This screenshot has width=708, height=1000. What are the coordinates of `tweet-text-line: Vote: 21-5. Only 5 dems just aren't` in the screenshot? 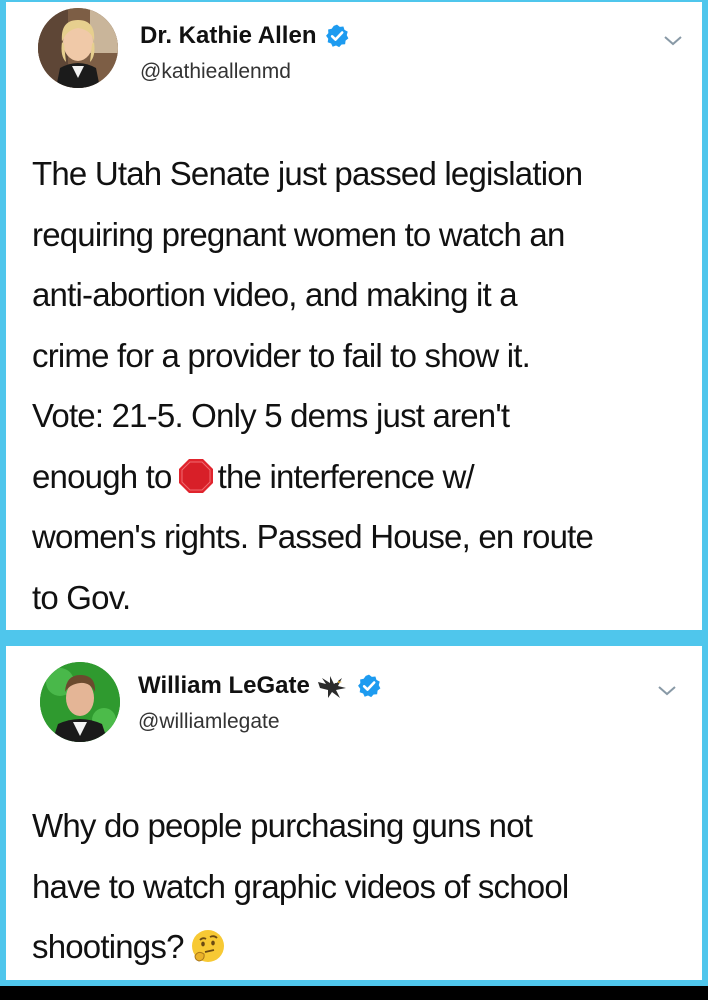 It's located at (271, 415).